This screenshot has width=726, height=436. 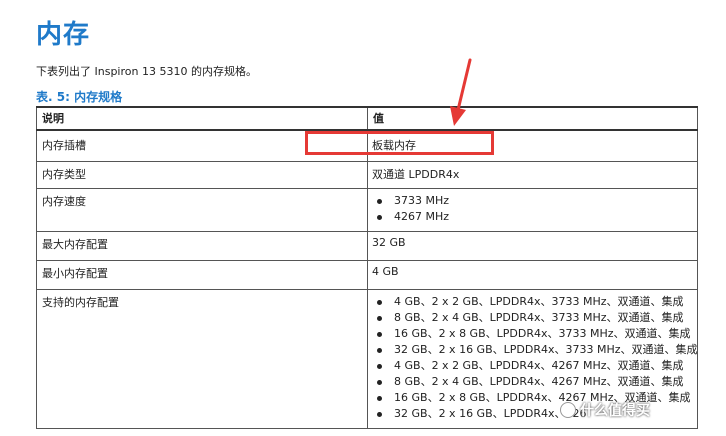 I want to click on row-value: 4 GB, so click(x=532, y=275).